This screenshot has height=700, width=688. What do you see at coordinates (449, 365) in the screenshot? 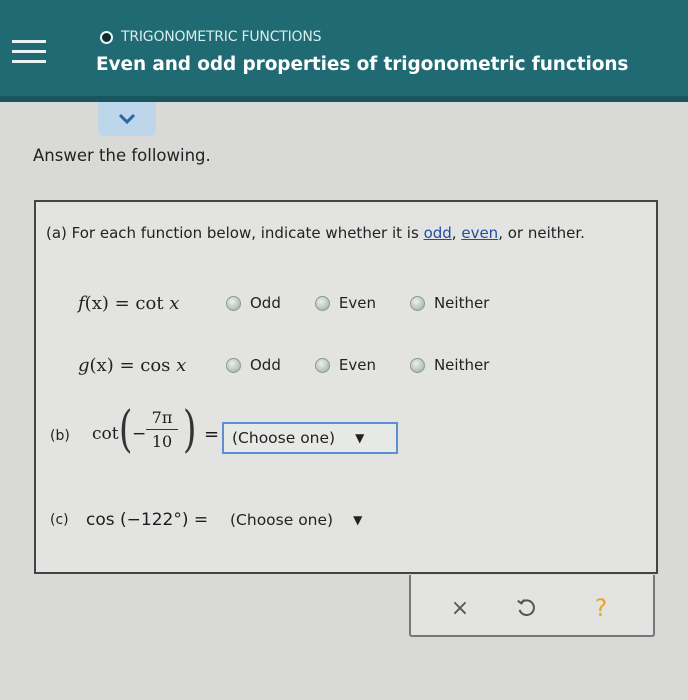
I see `g-neither-option: Neither` at bounding box center [449, 365].